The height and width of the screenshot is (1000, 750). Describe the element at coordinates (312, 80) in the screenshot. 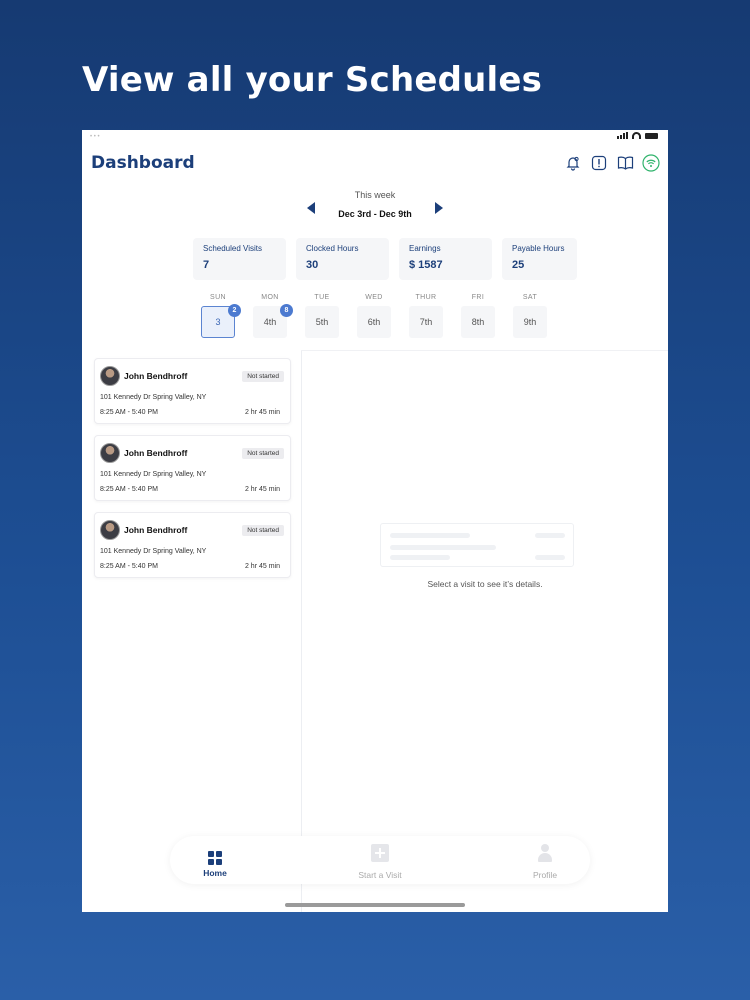

I see `promo-headline: View all your Schedules` at that location.